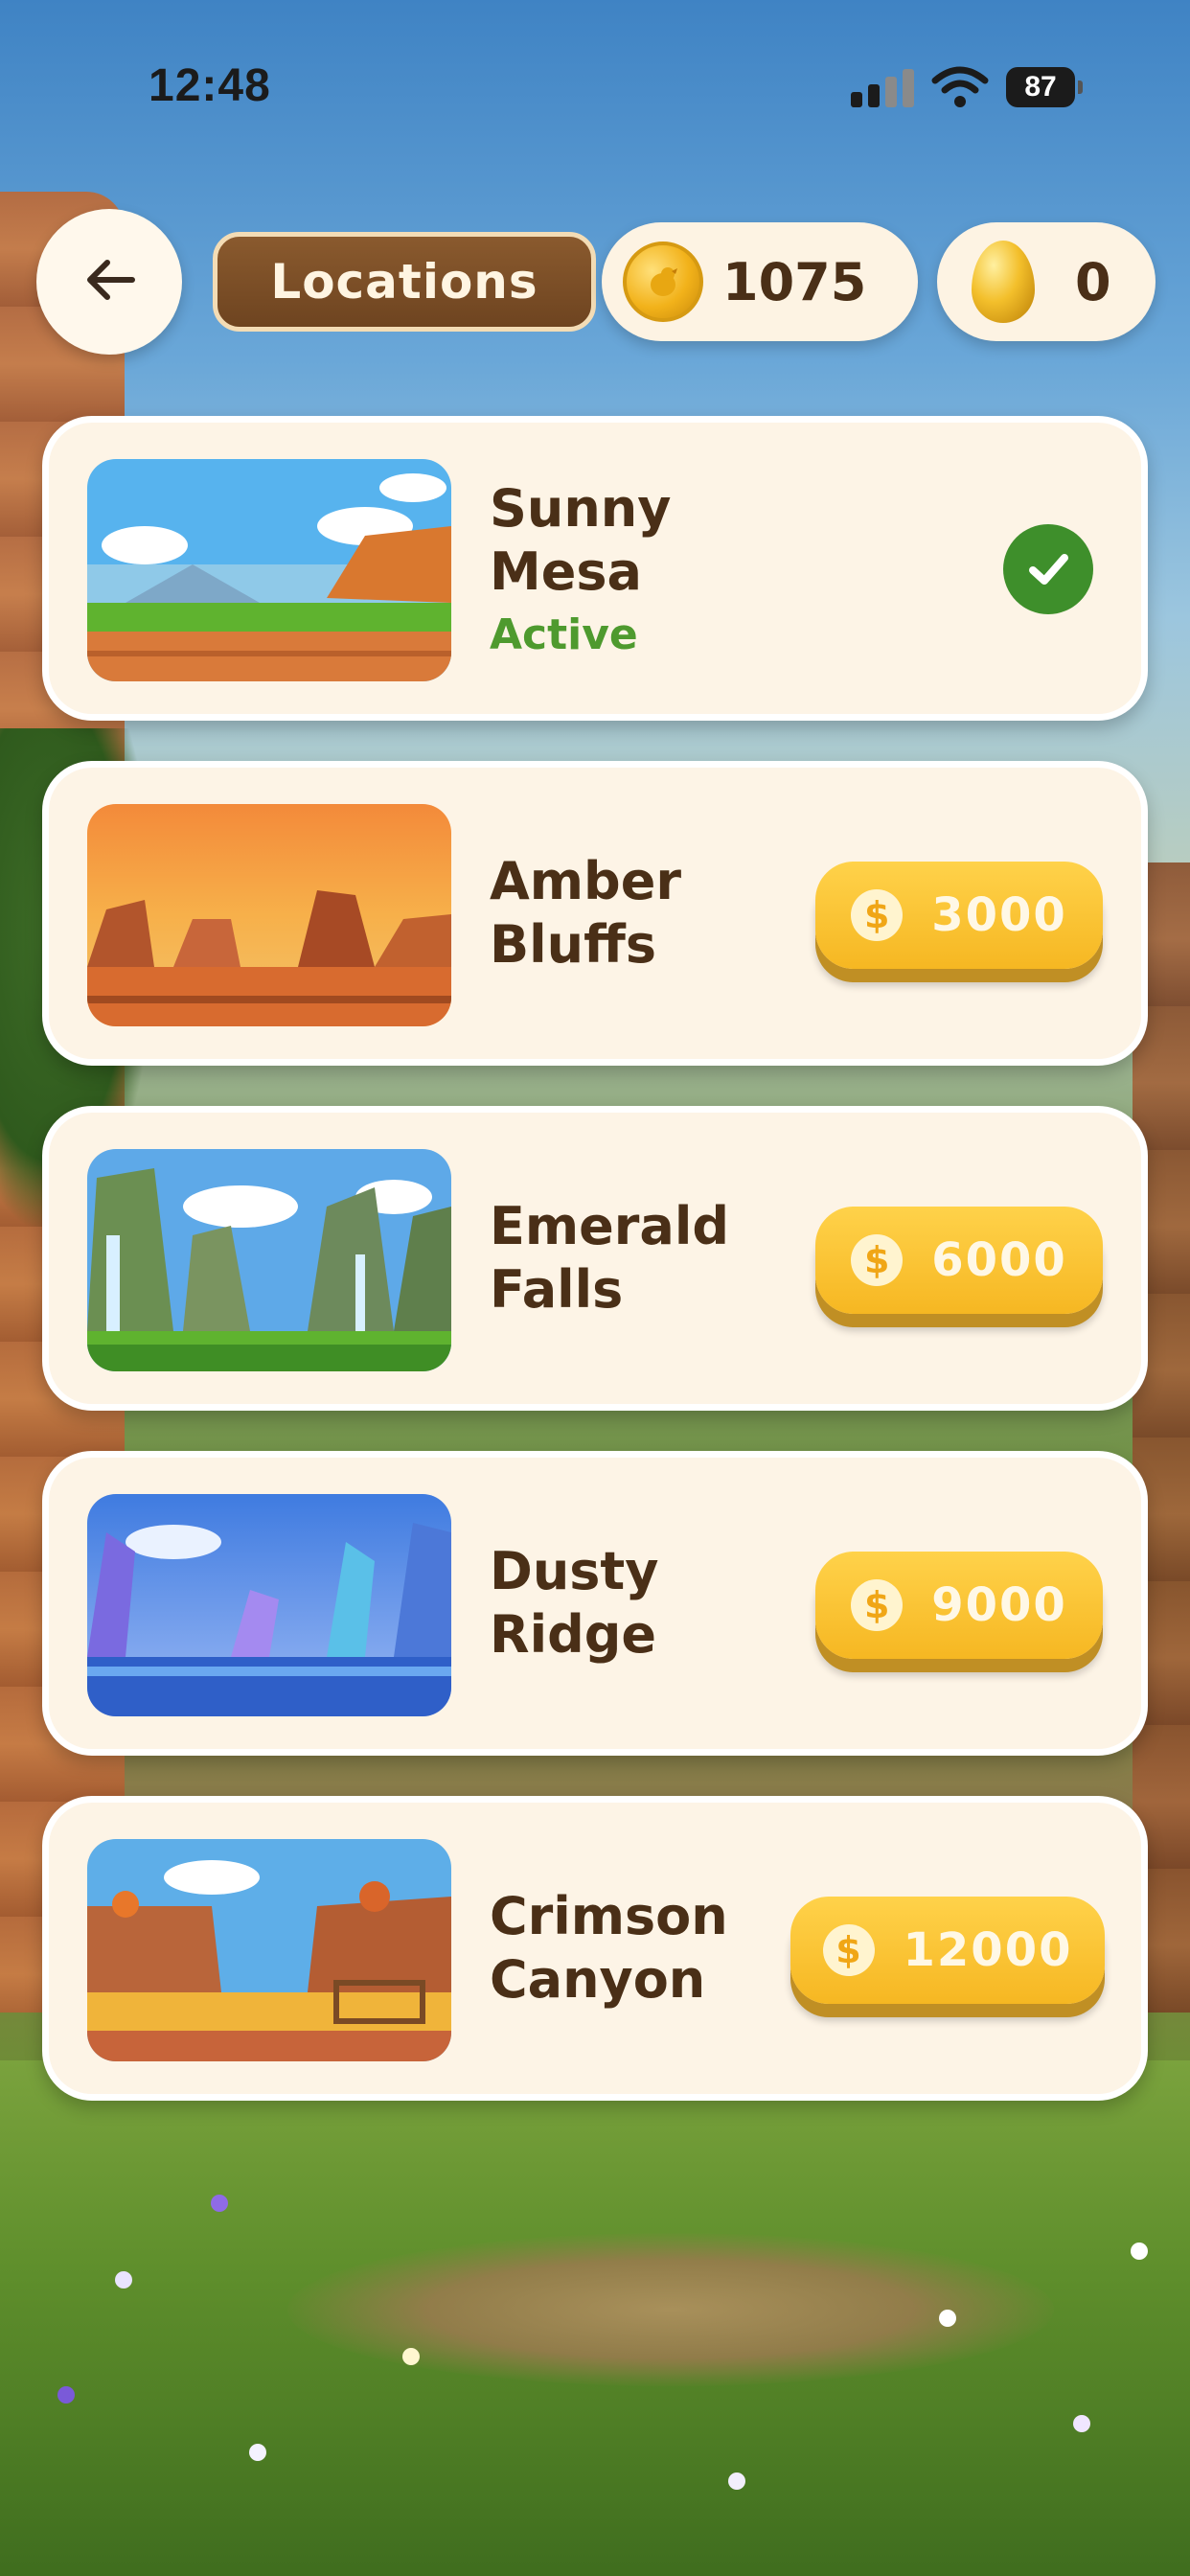 This screenshot has height=2576, width=1190. What do you see at coordinates (574, 1571) in the screenshot?
I see `location-name-line1: Dusty` at bounding box center [574, 1571].